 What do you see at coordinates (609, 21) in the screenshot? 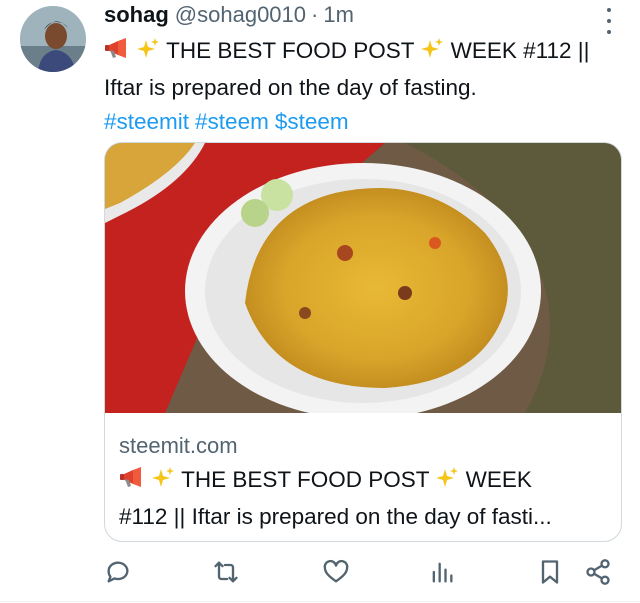
I see `more-dots-icon` at bounding box center [609, 21].